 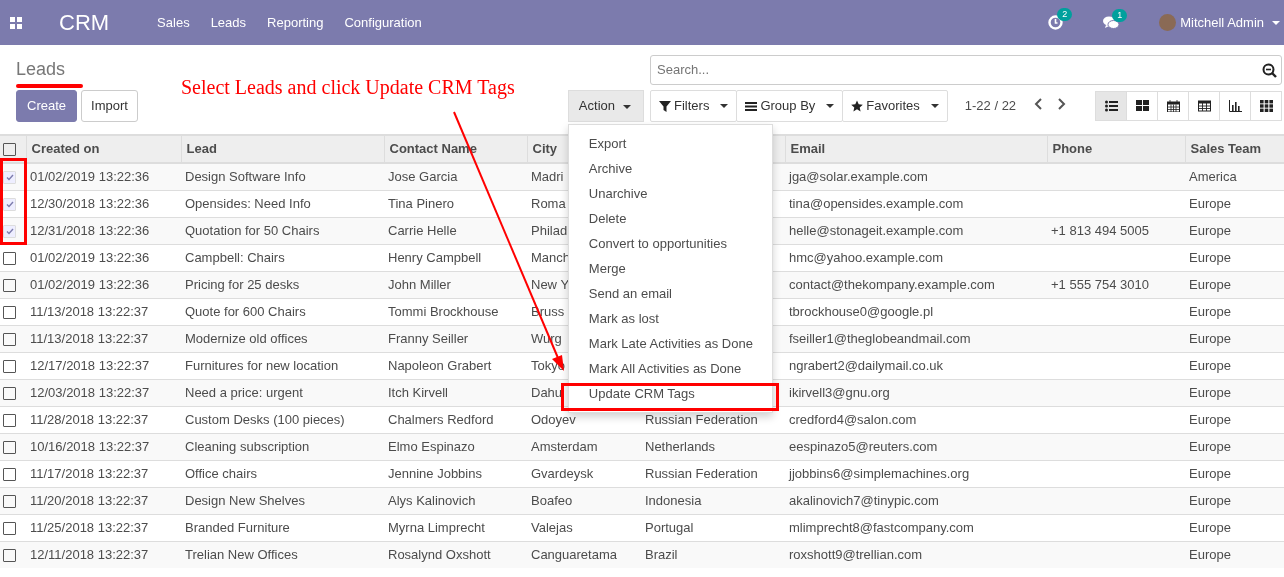 I want to click on table-cell: akalinovich7@tinypic.com, so click(x=864, y=500).